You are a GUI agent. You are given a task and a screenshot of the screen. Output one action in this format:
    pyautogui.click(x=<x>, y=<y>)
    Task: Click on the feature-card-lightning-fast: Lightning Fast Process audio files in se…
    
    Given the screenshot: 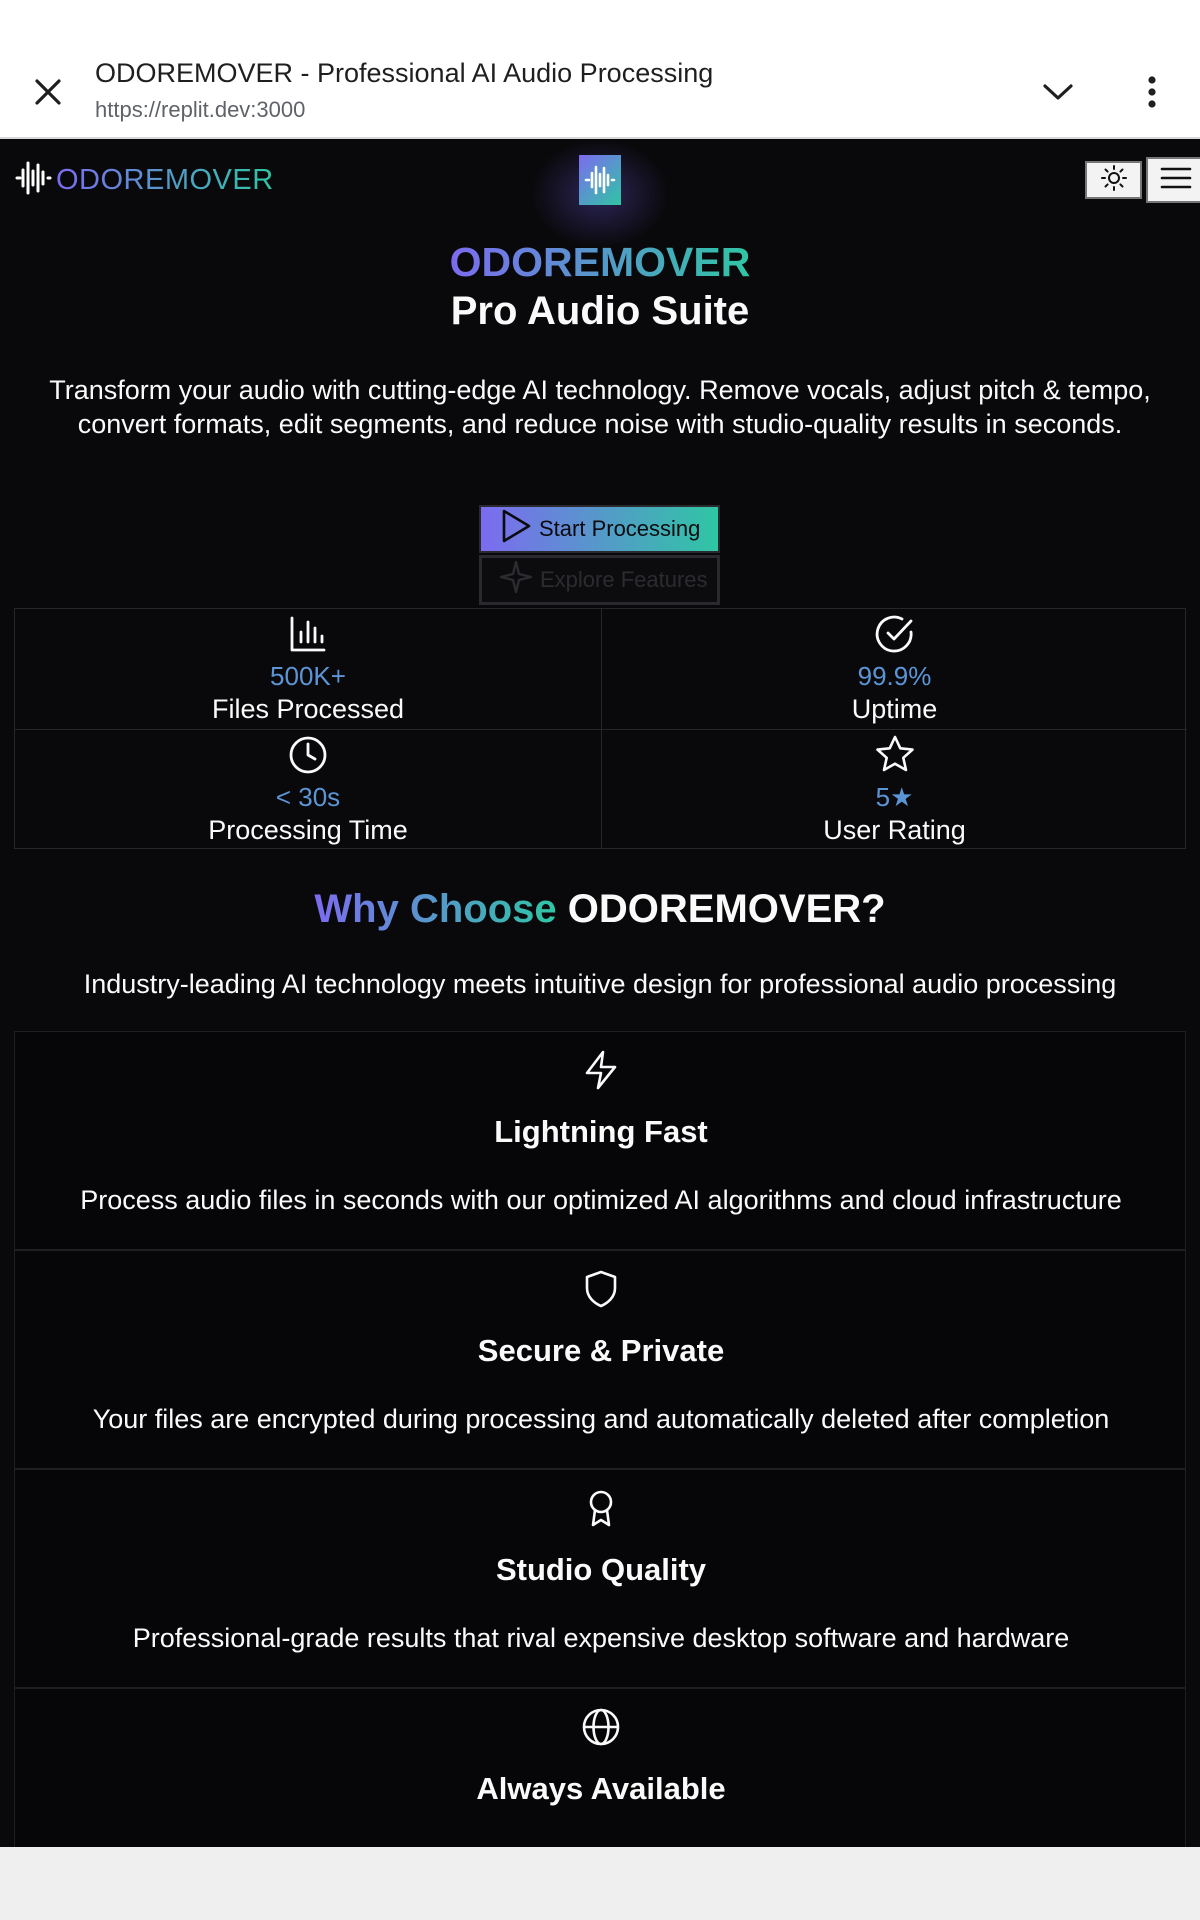 What is the action you would take?
    pyautogui.click(x=600, y=1140)
    